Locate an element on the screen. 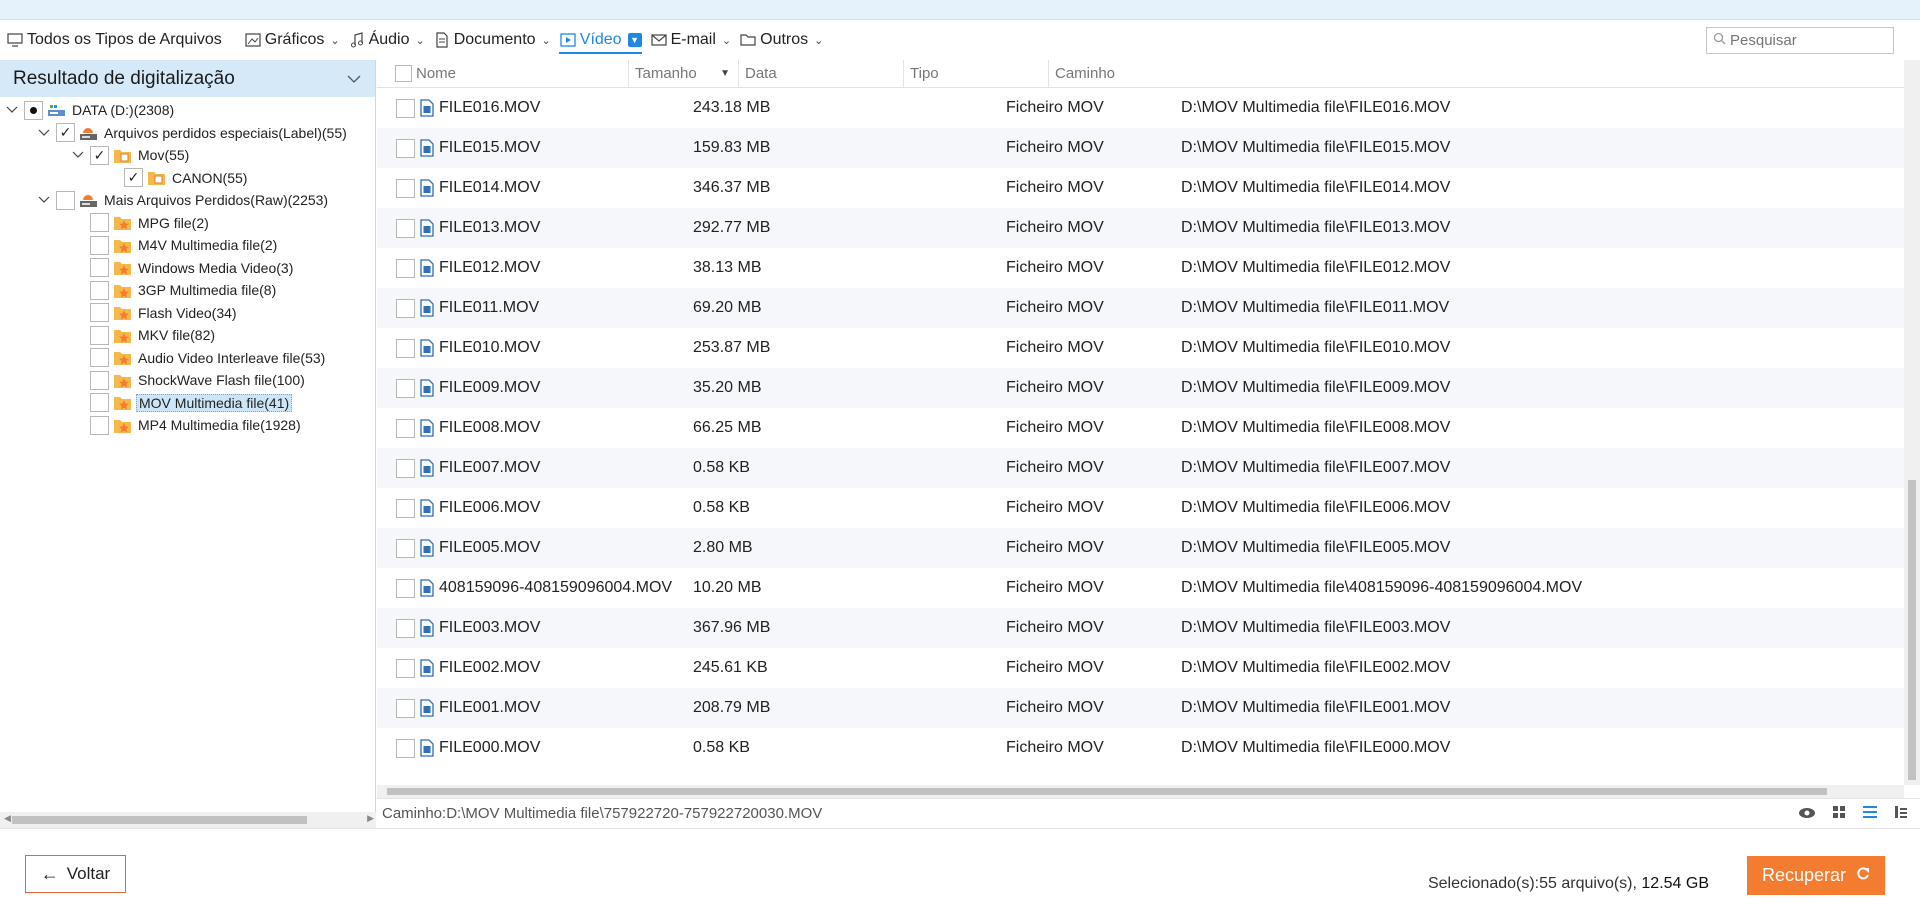 Image resolution: width=1920 pixels, height=909 pixels. tree-node: Flash Video(34) is located at coordinates (187, 313).